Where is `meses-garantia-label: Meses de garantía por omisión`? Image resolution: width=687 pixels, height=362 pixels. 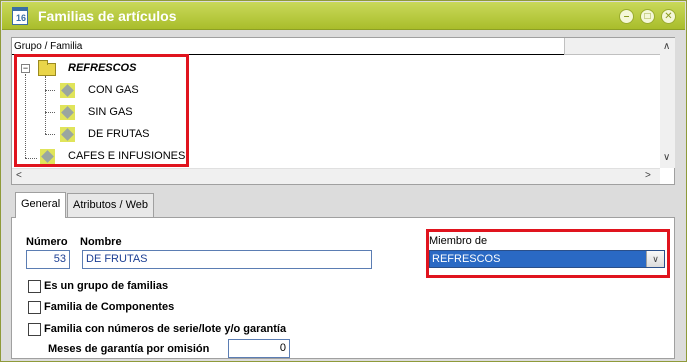 meses-garantia-label: Meses de garantía por omisión is located at coordinates (129, 349).